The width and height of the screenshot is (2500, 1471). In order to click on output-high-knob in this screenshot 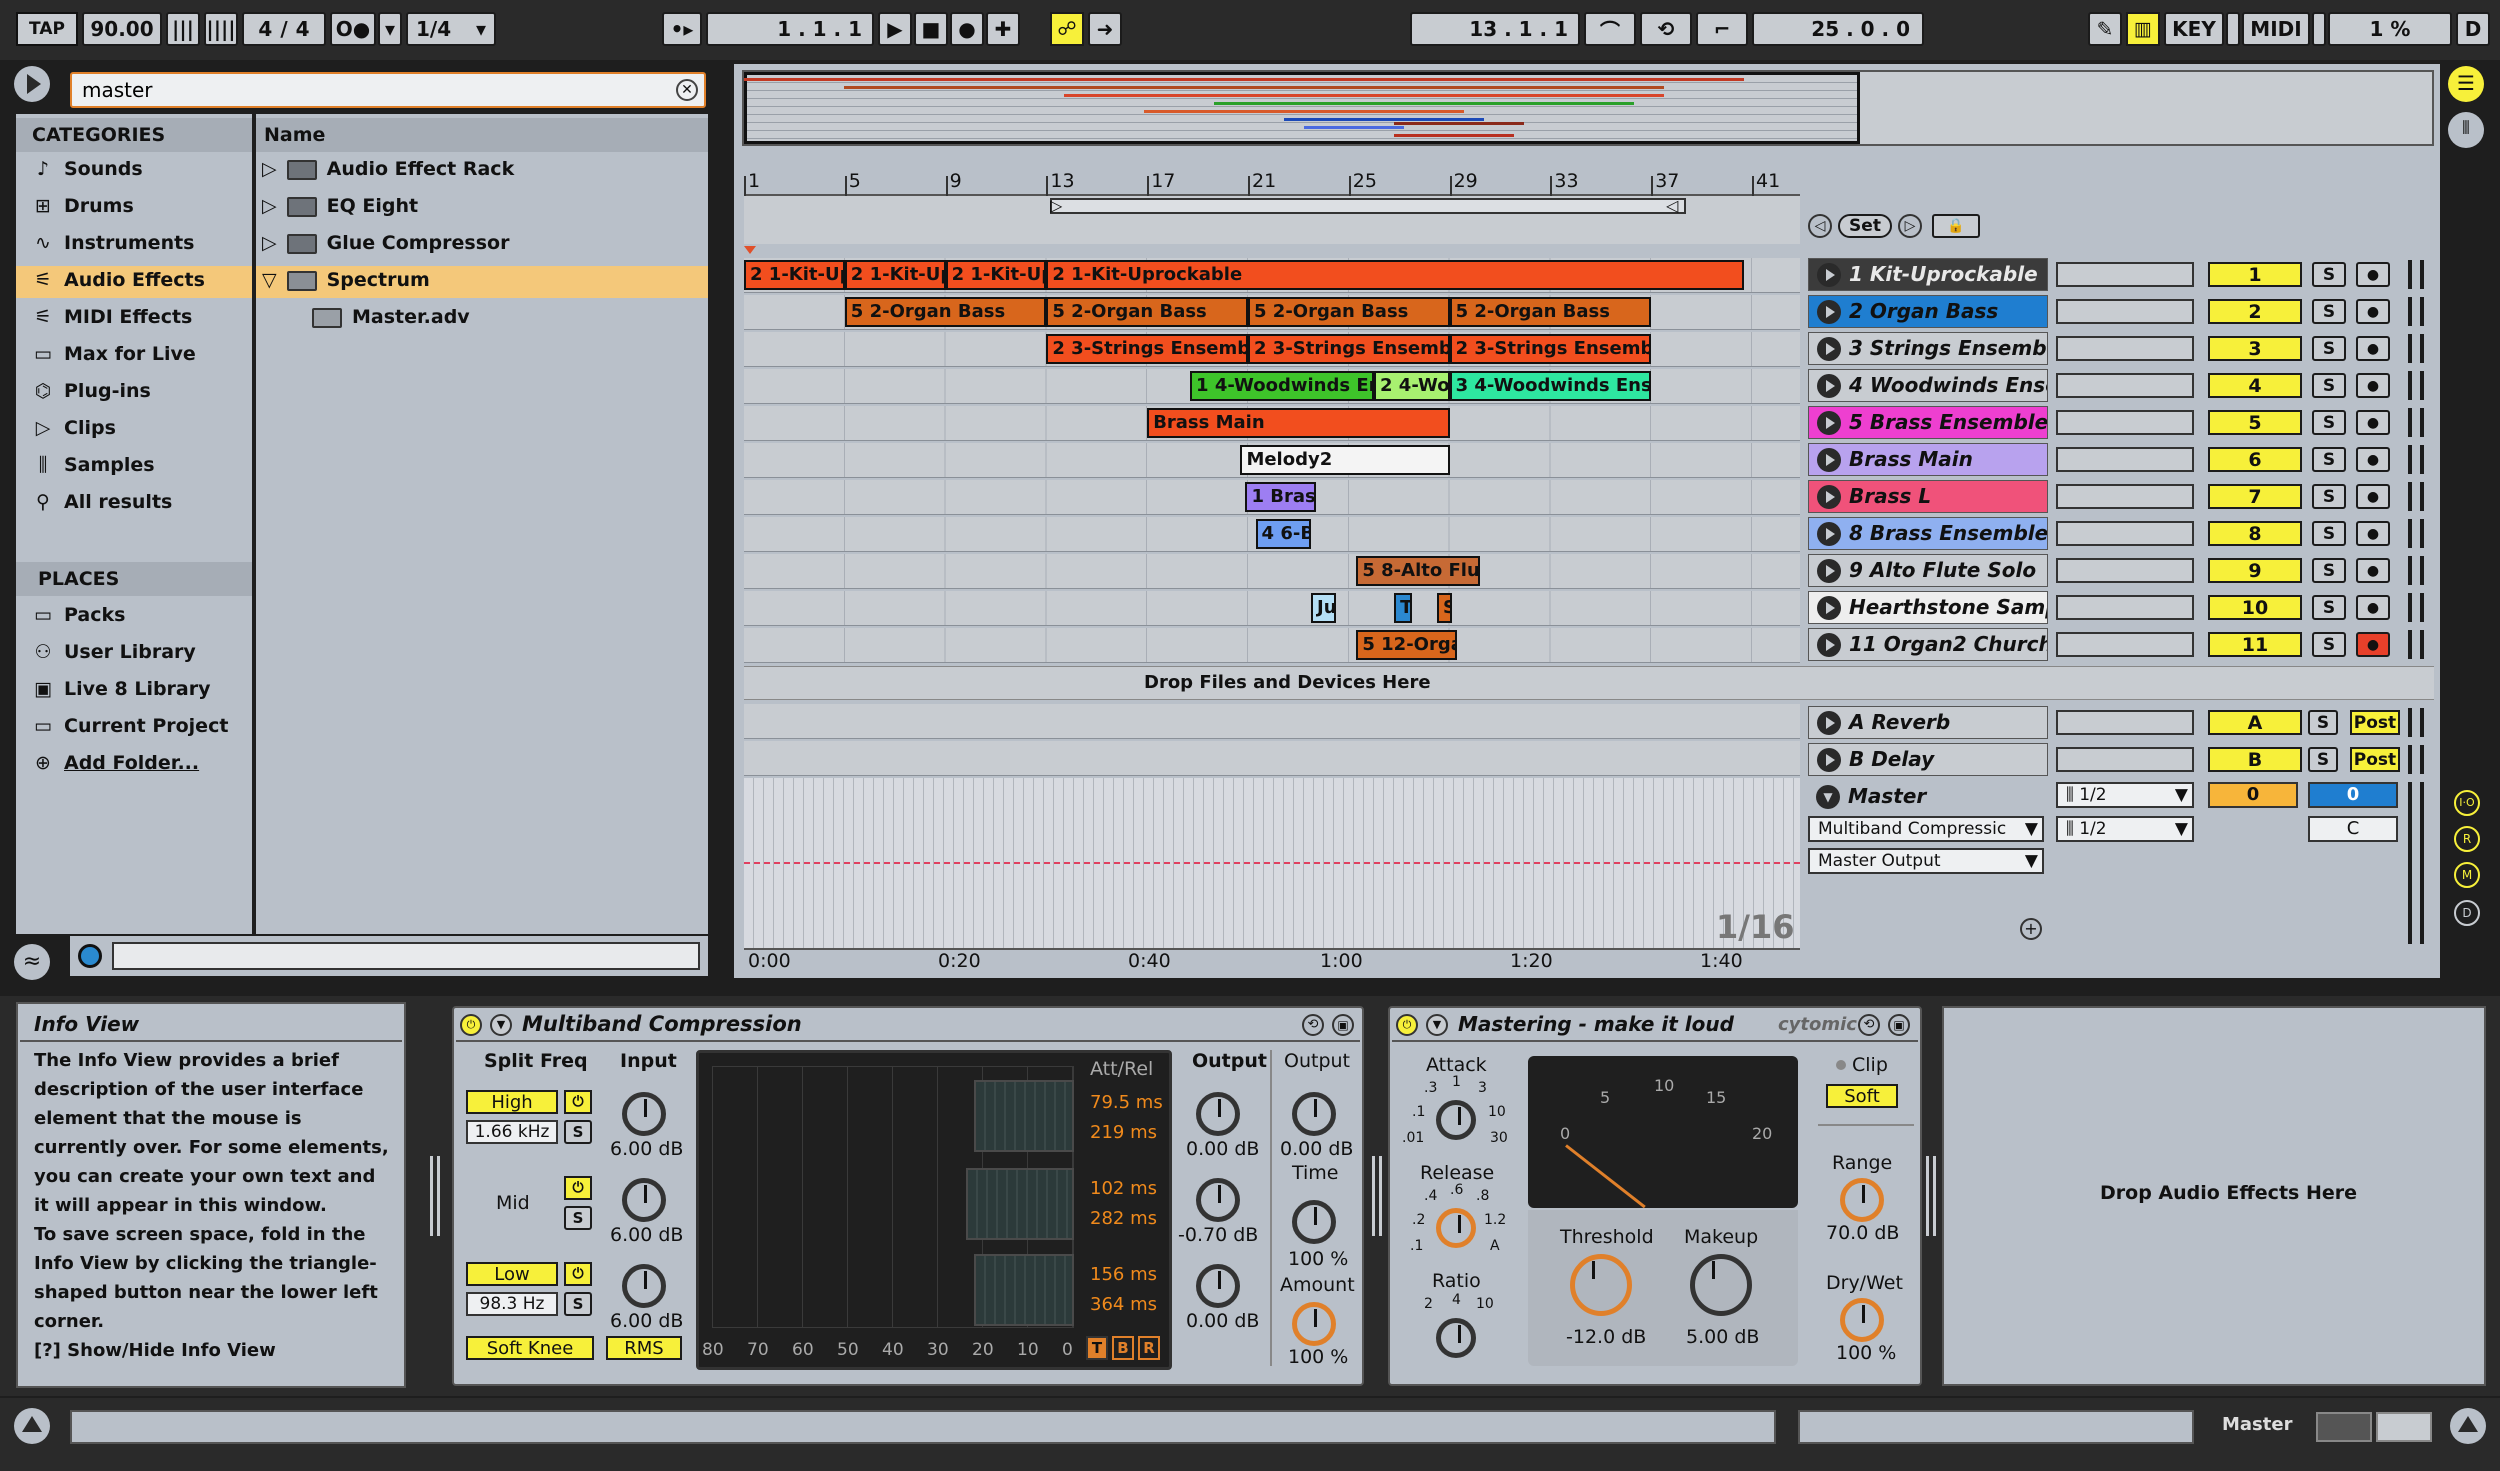, I will do `click(1218, 1114)`.